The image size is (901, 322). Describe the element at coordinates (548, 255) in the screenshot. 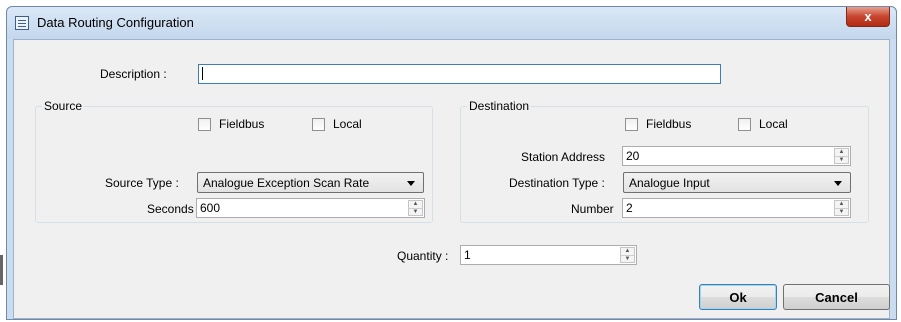

I see `quantity-spinner: 1 ▲ ▼` at that location.